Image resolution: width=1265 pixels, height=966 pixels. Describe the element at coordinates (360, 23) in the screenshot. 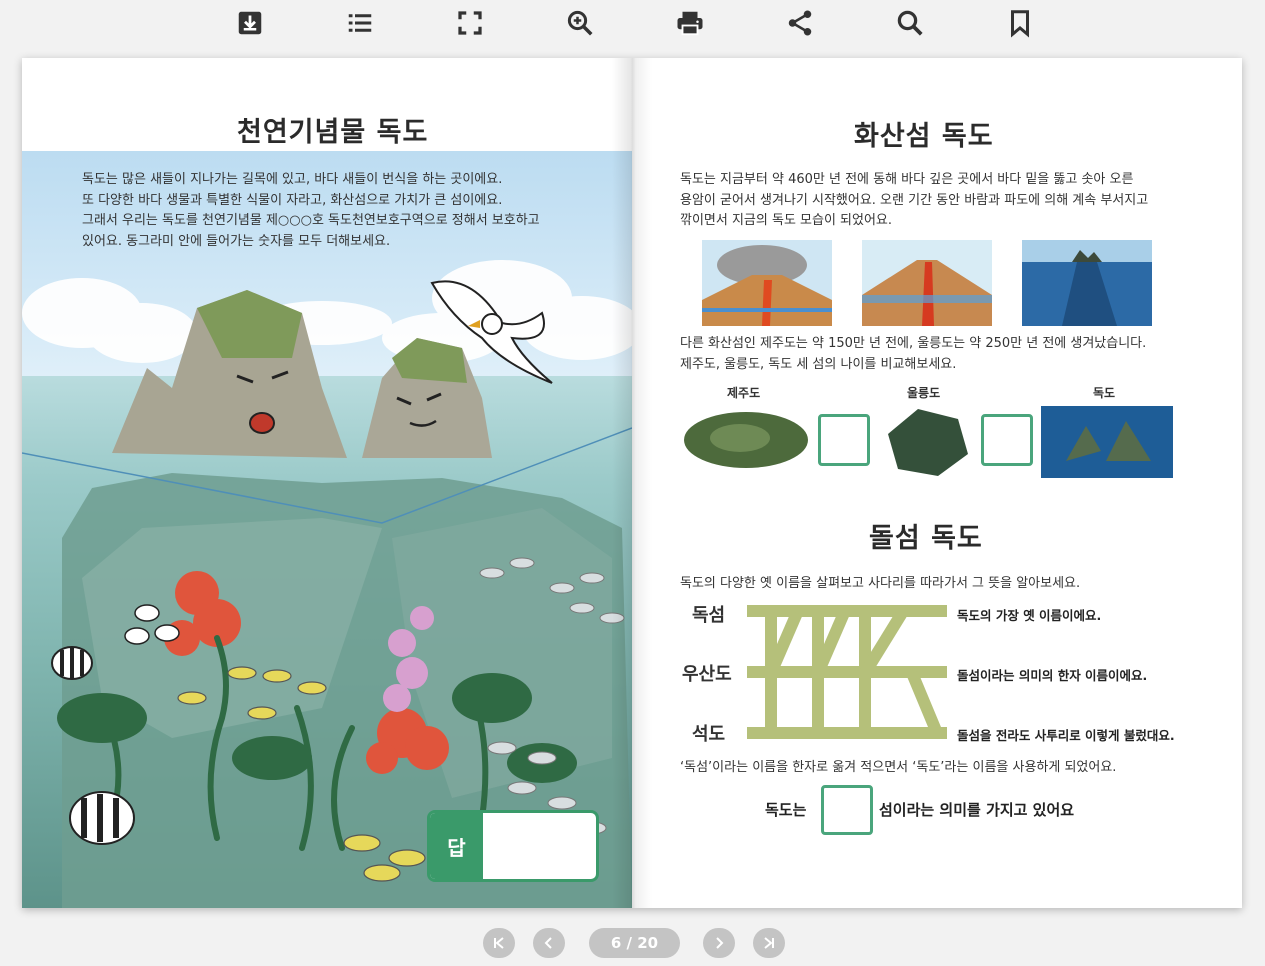

I see `table-of-contents-icon` at that location.